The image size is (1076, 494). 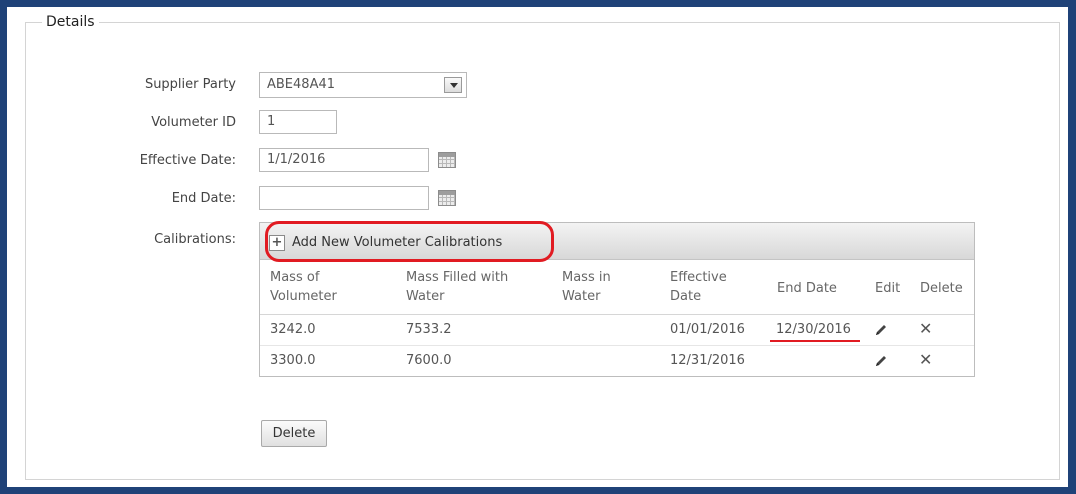 What do you see at coordinates (707, 360) in the screenshot?
I see `cell-effective-date: 12/31/2016` at bounding box center [707, 360].